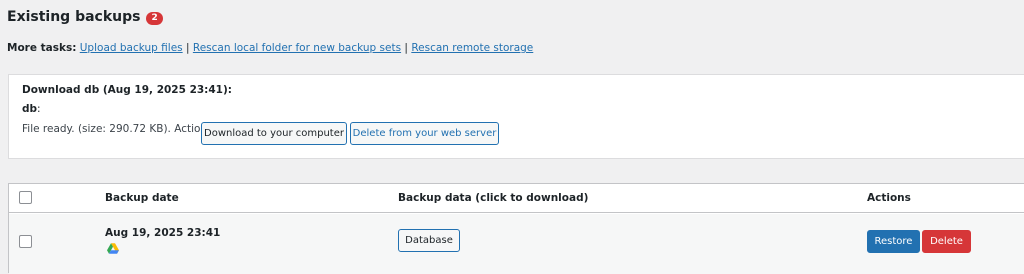  Describe the element at coordinates (113, 248) in the screenshot. I see `google-drive-icon` at that location.